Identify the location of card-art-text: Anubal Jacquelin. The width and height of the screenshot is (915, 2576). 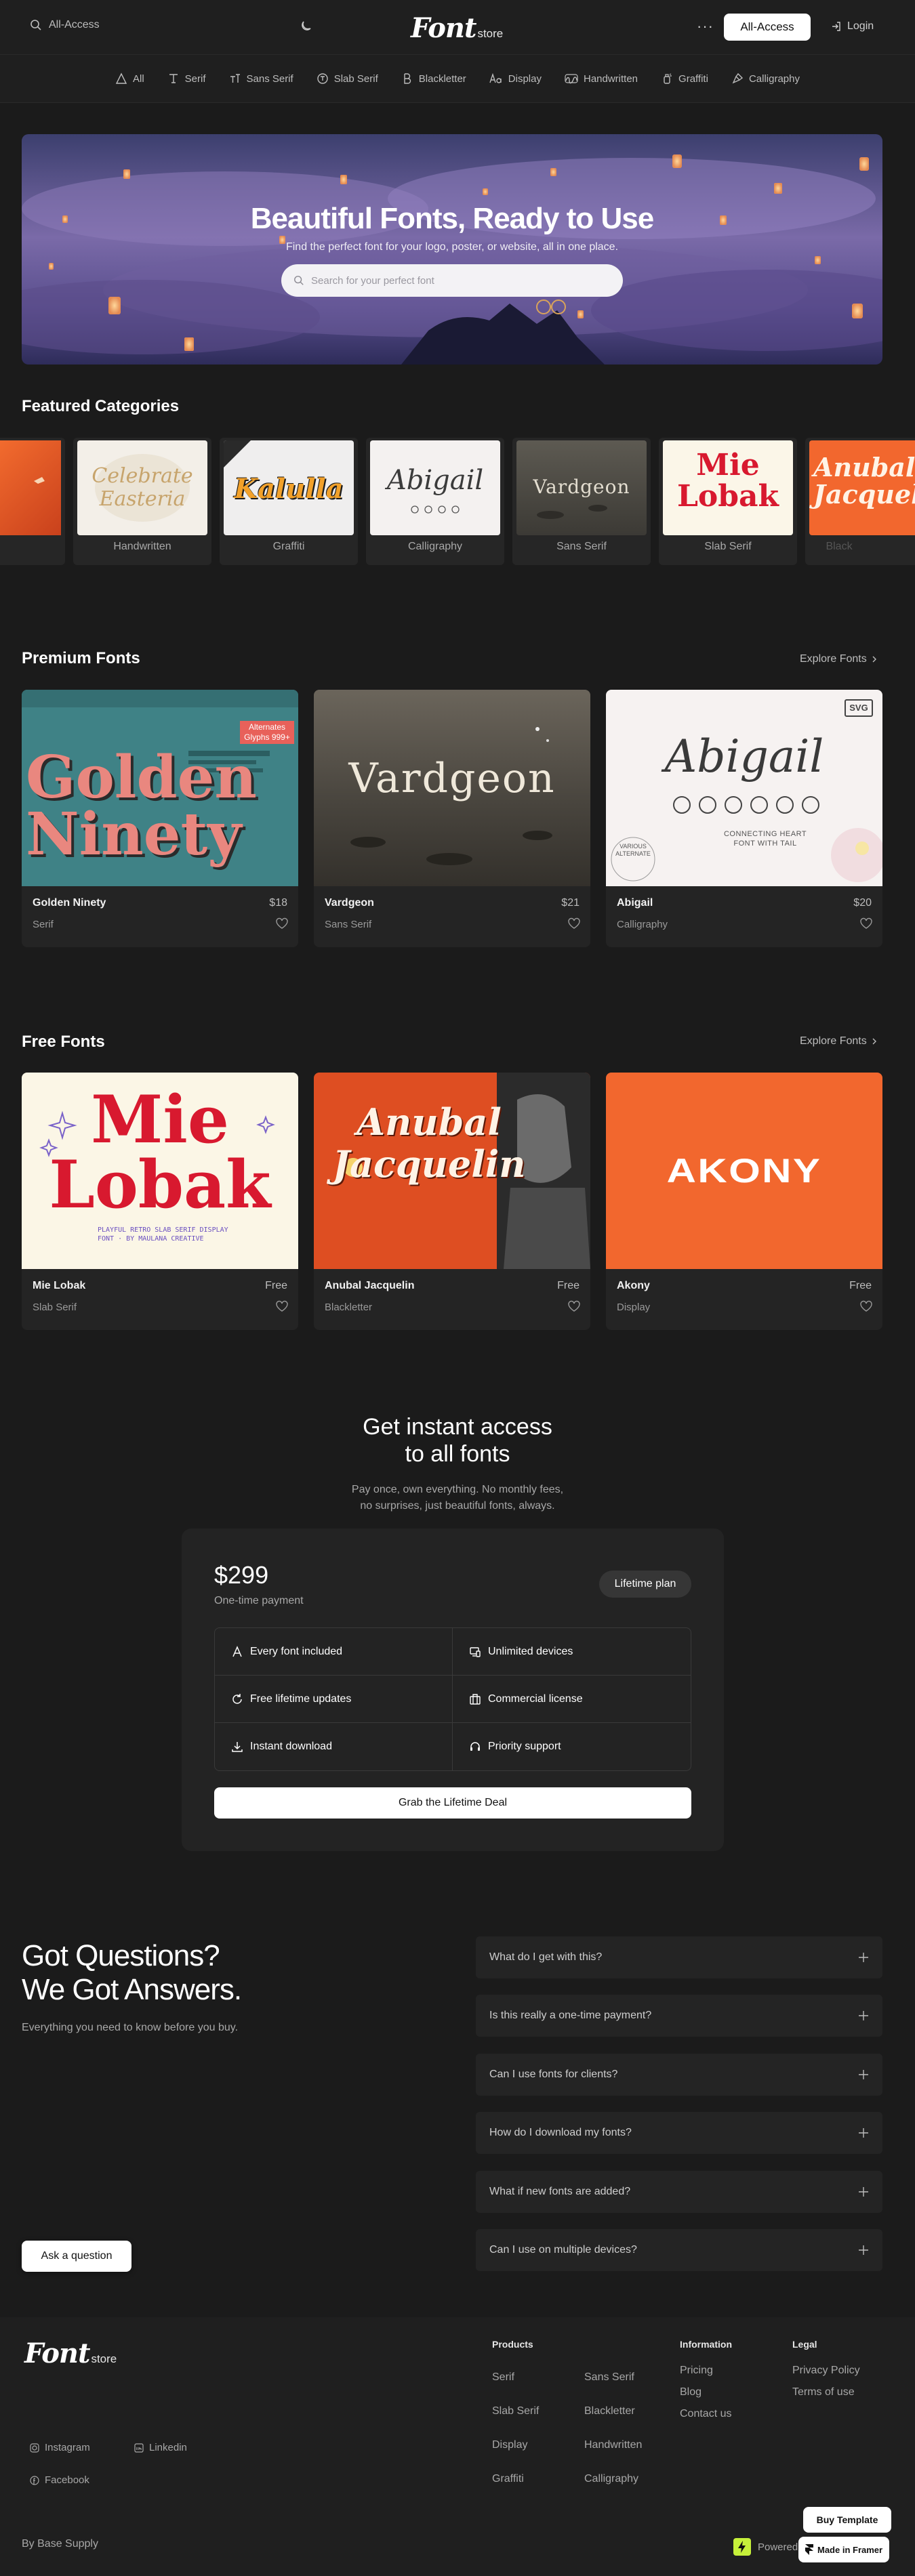
(429, 1143).